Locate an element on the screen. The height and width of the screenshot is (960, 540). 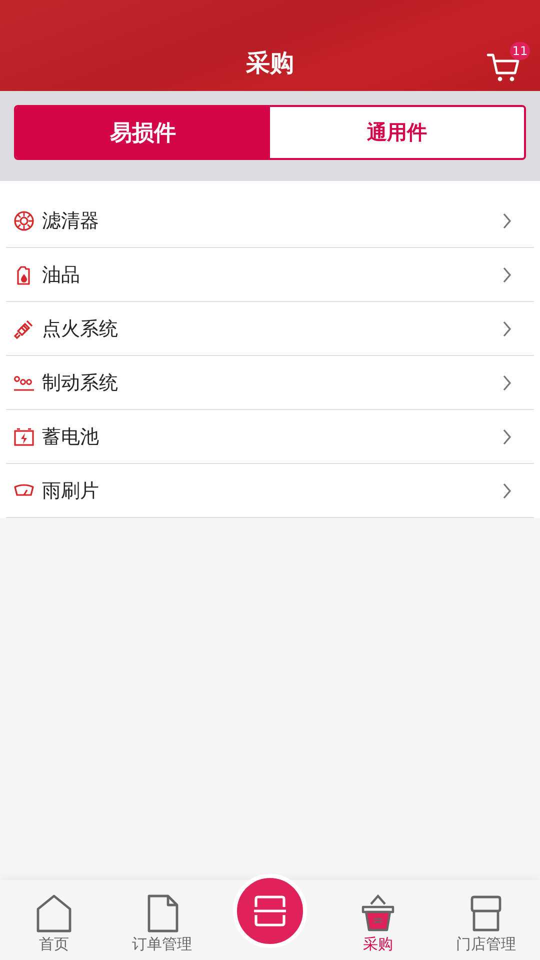
category-row: 油品 is located at coordinates (270, 275).